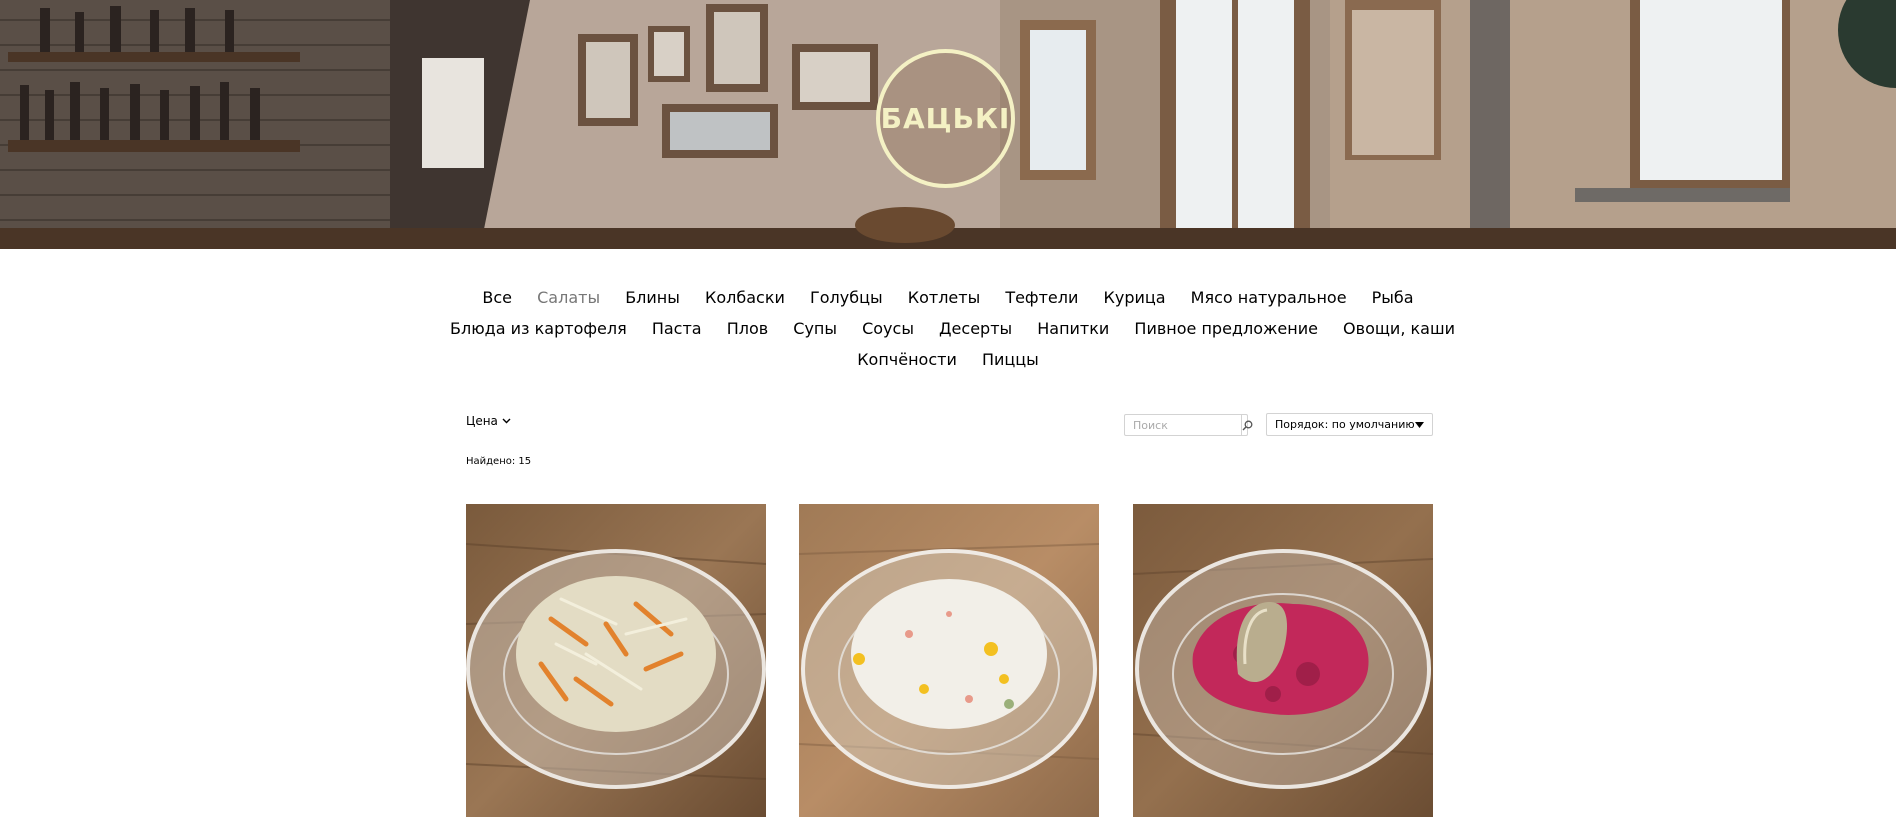  What do you see at coordinates (747, 328) in the screenshot?
I see `category-pilaf: Плов` at bounding box center [747, 328].